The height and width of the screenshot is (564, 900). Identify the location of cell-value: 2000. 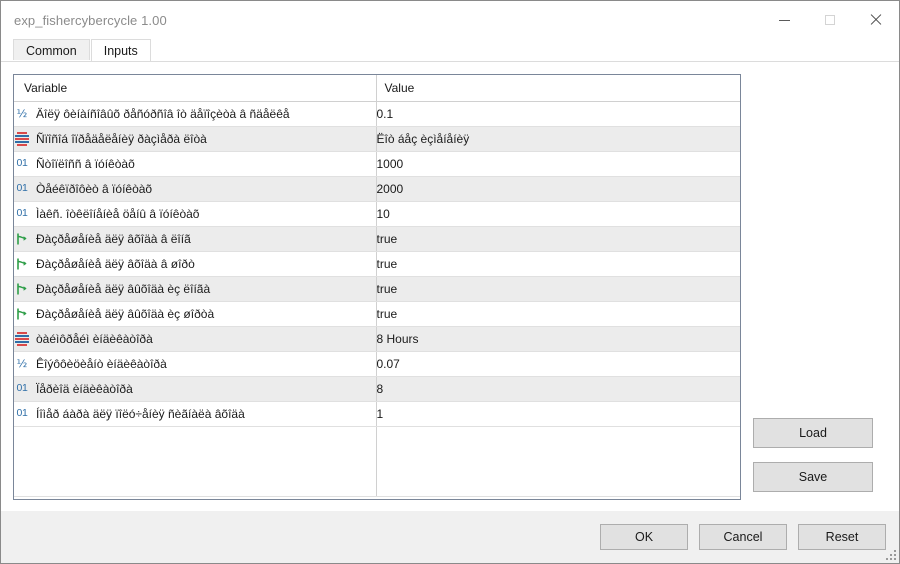
(557, 189).